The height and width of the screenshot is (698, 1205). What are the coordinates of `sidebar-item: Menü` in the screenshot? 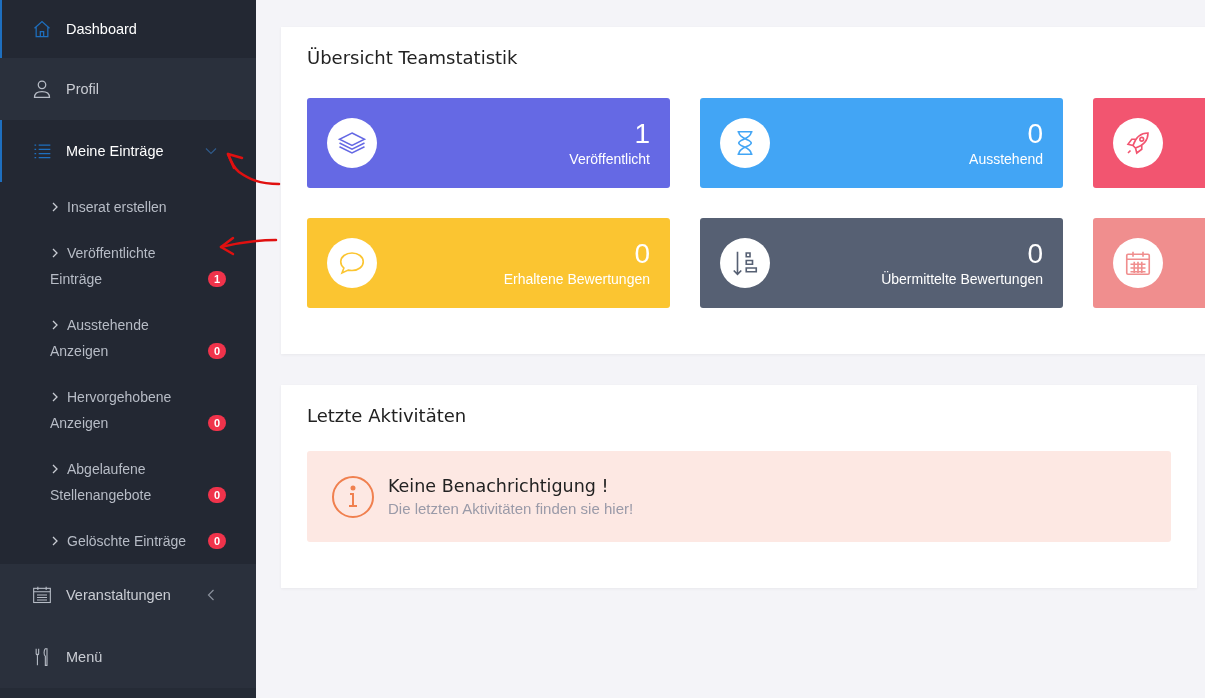 It's located at (128, 657).